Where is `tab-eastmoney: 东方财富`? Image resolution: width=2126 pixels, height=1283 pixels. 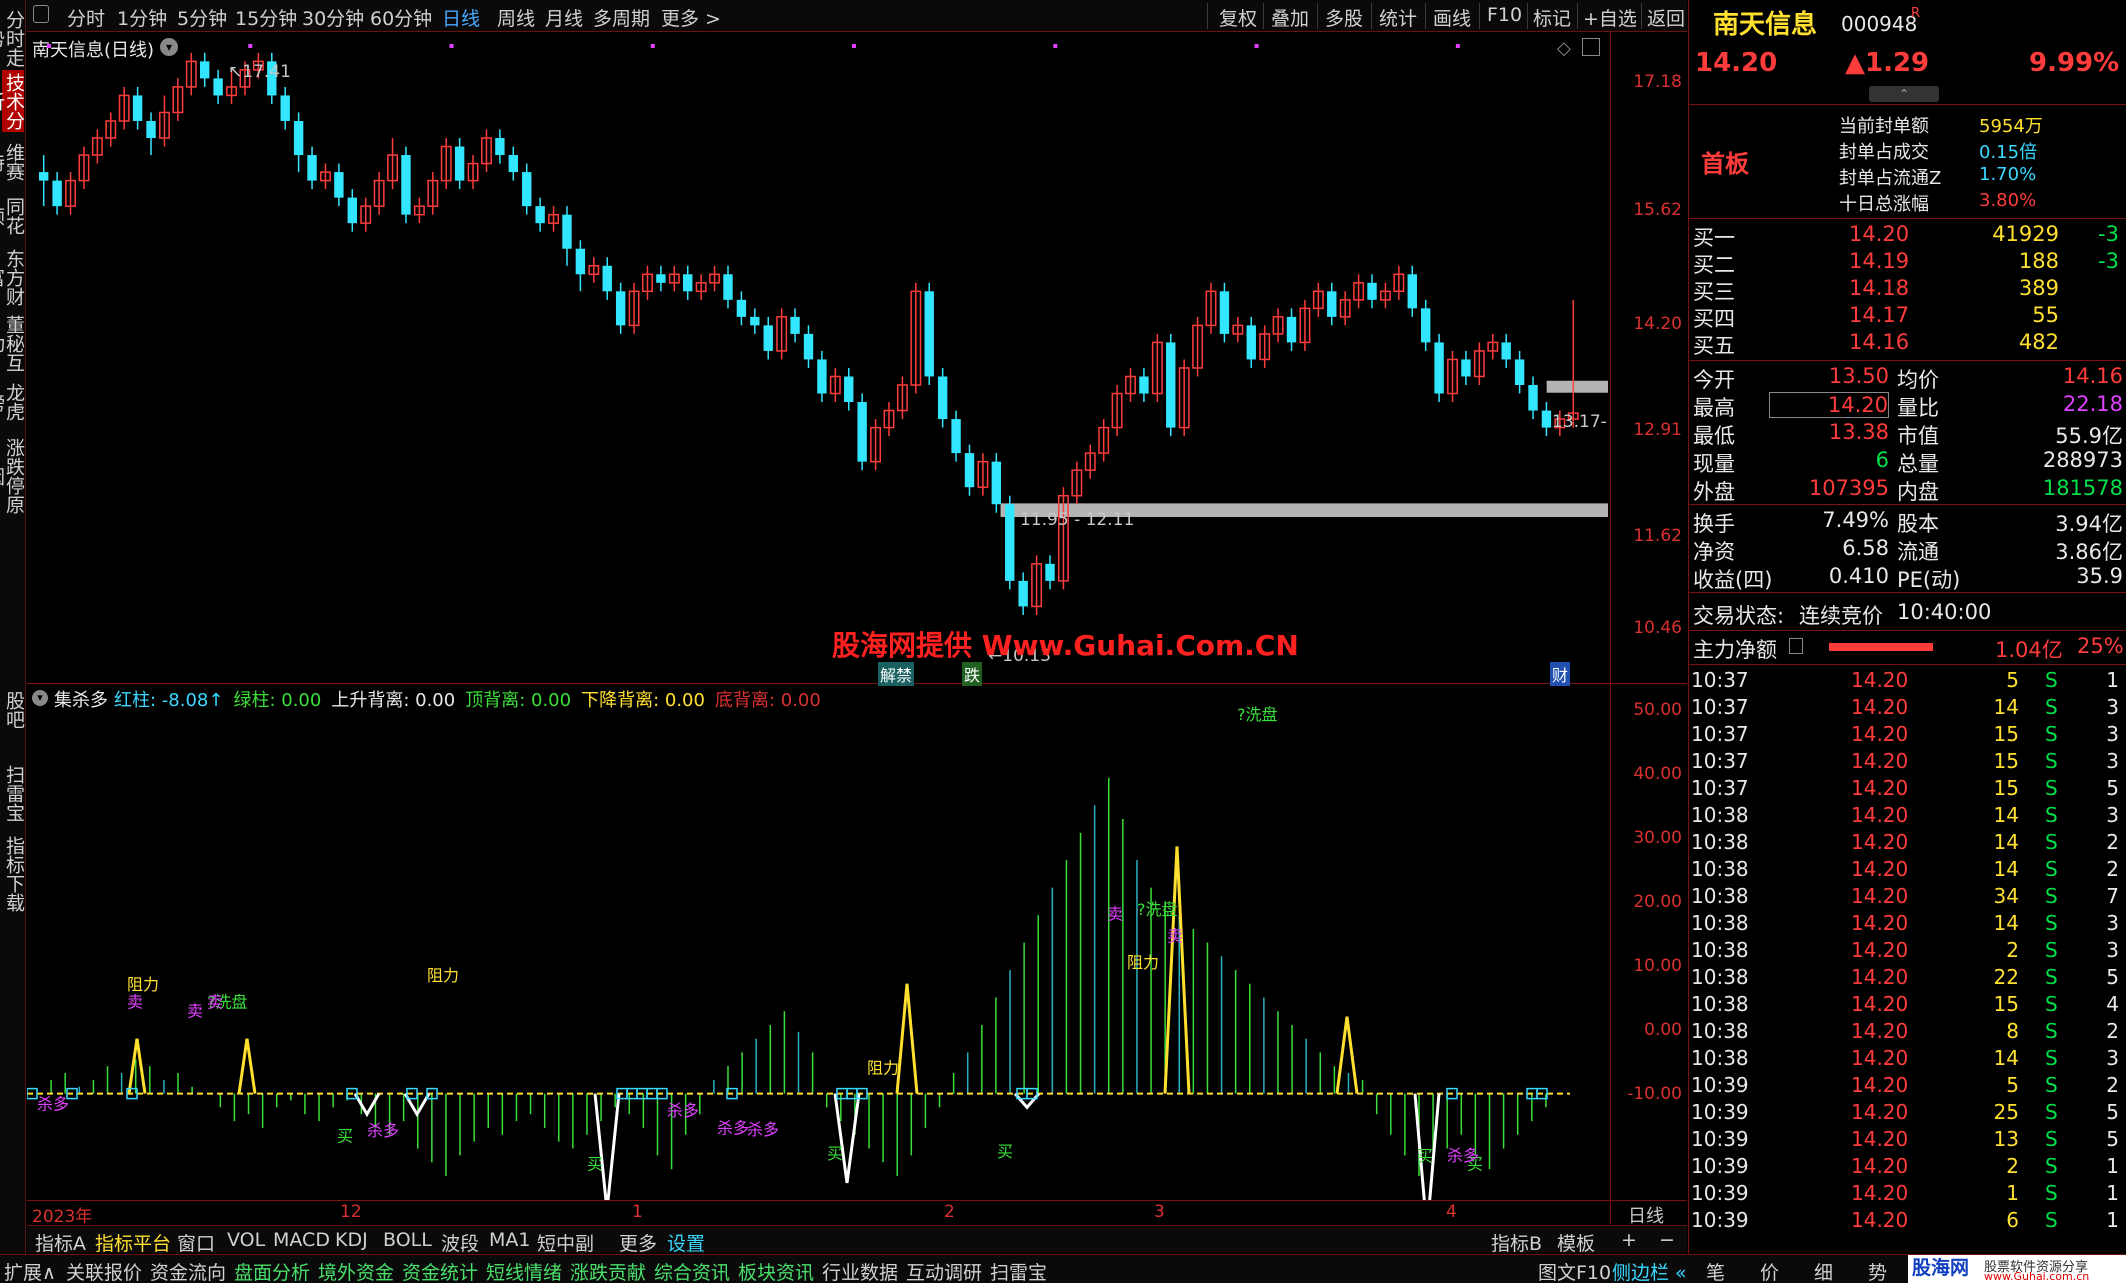 tab-eastmoney: 东方财富 is located at coordinates (12, 277).